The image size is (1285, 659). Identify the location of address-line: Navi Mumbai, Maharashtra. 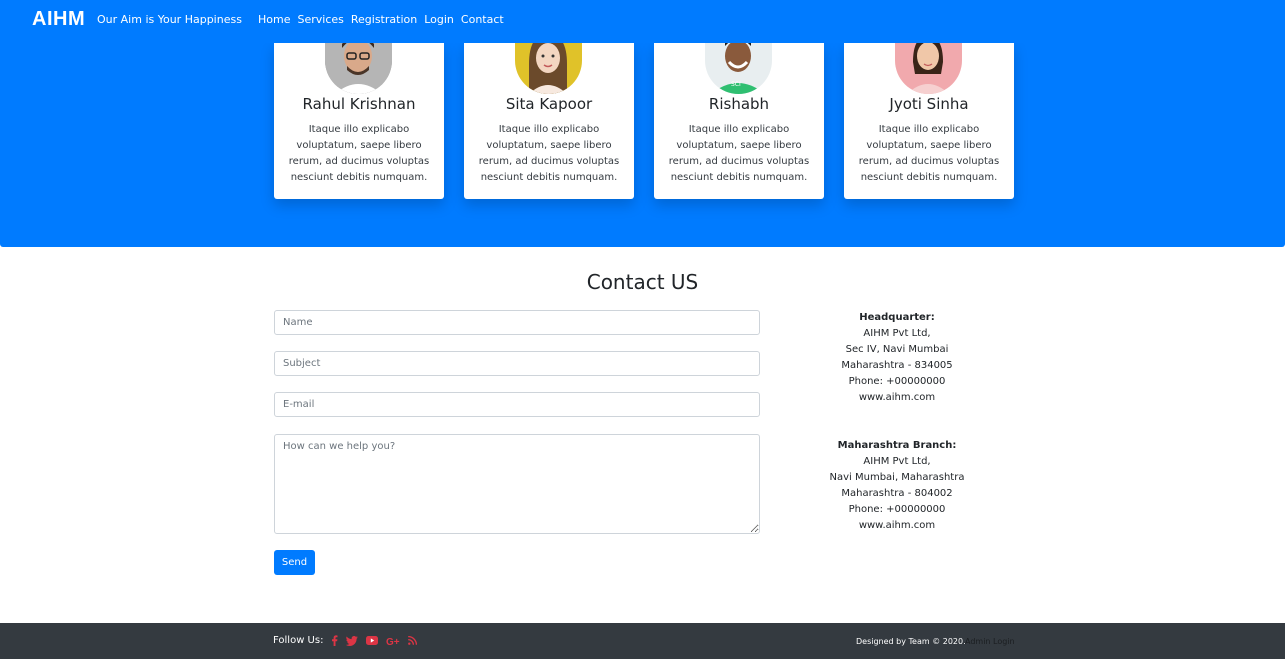
(897, 477).